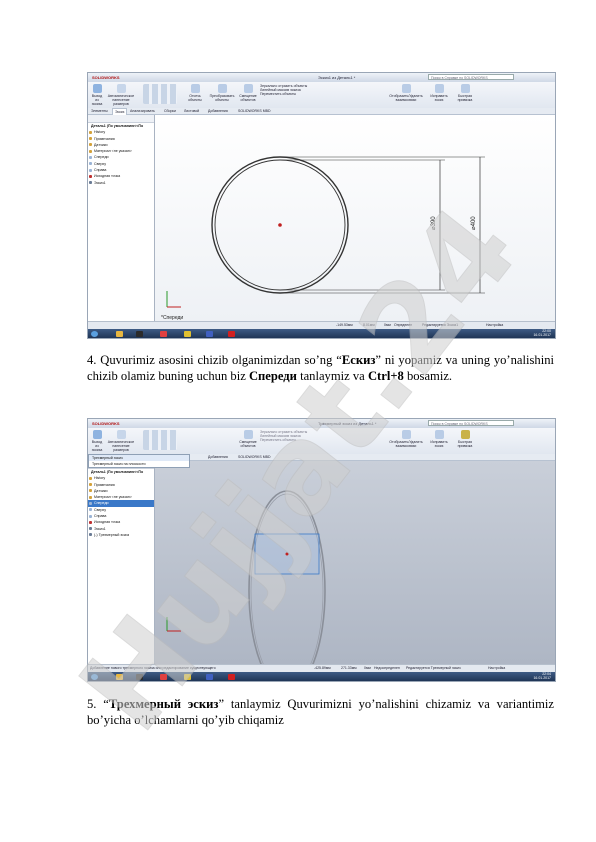 This screenshot has height=842, width=596. I want to click on dimension-icon, so click(121, 88).